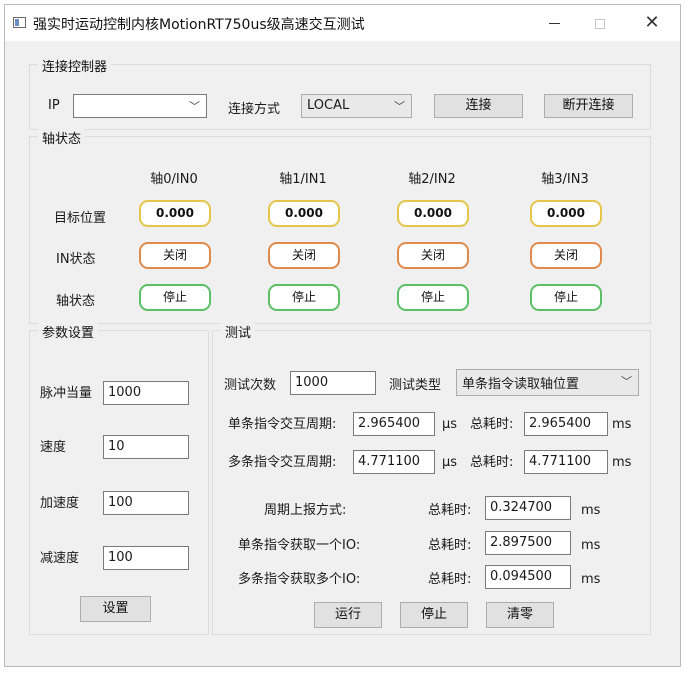 The width and height of the screenshot is (685, 675). What do you see at coordinates (356, 106) in the screenshot?
I see `connect-method-combo: LOCAL ﹀` at bounding box center [356, 106].